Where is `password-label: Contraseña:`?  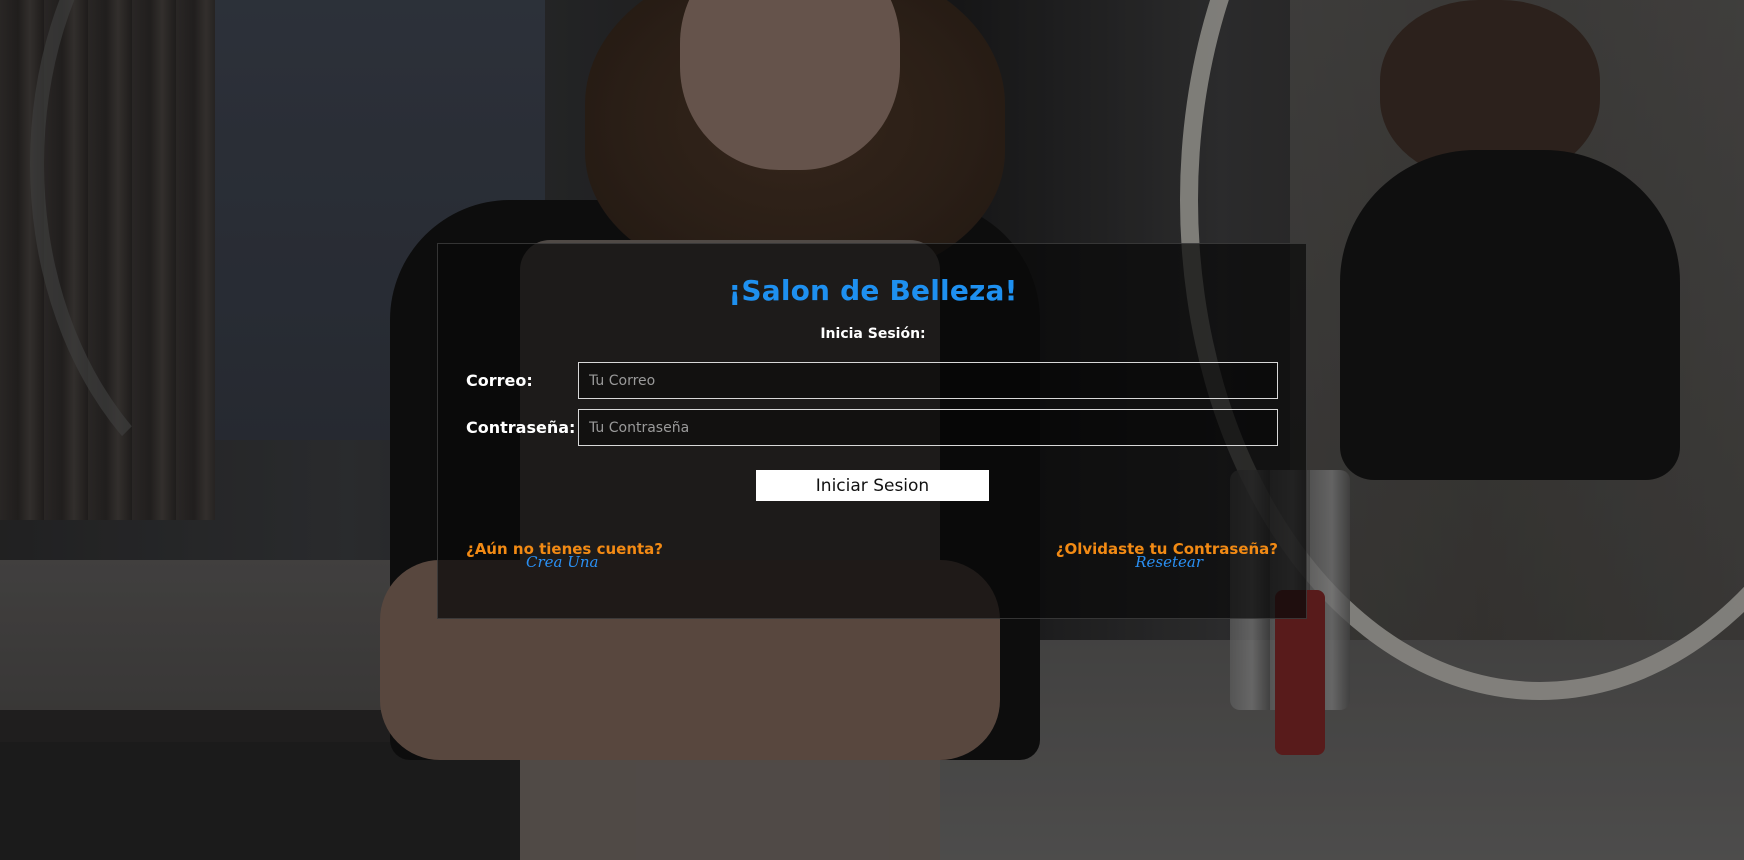
password-label: Contraseña: is located at coordinates (521, 427).